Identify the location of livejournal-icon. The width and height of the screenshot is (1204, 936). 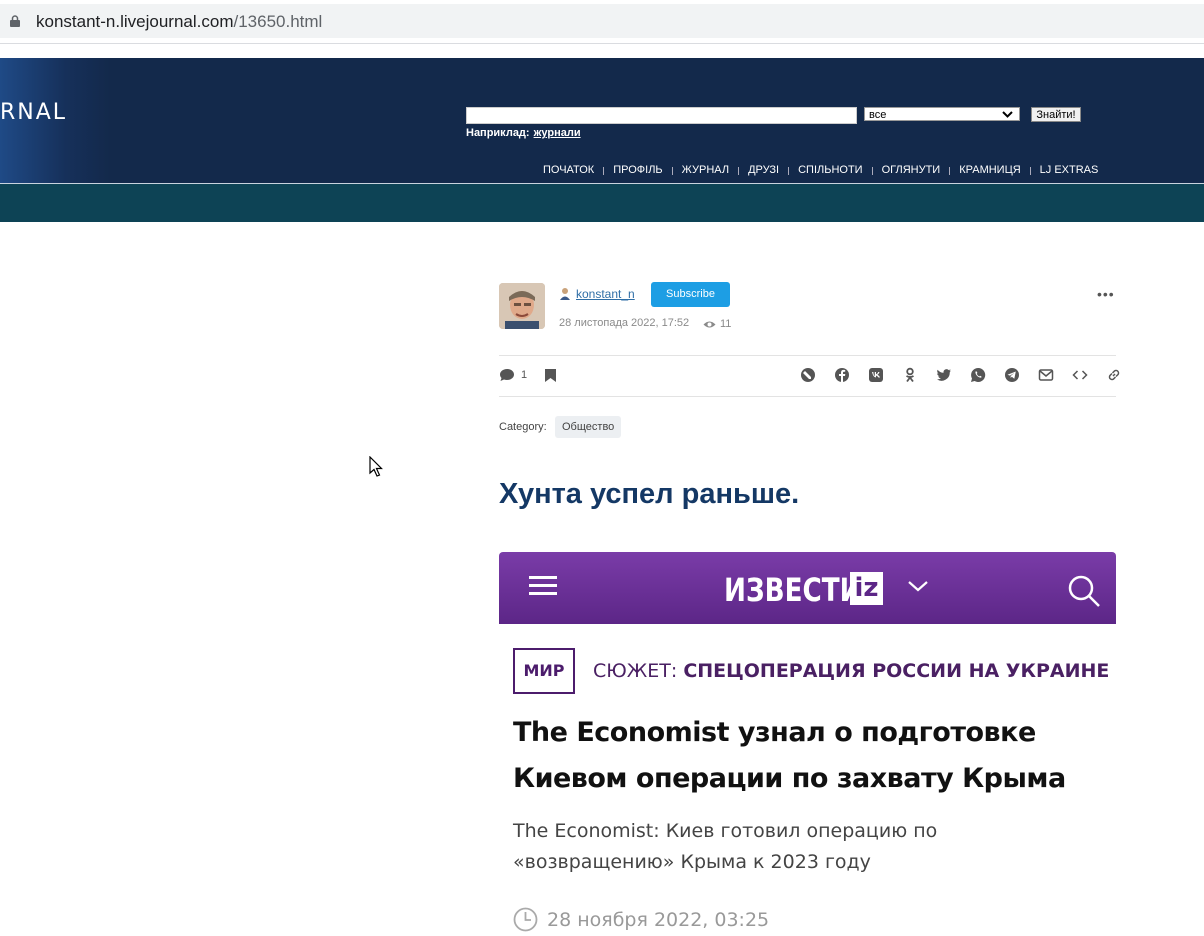
(808, 375).